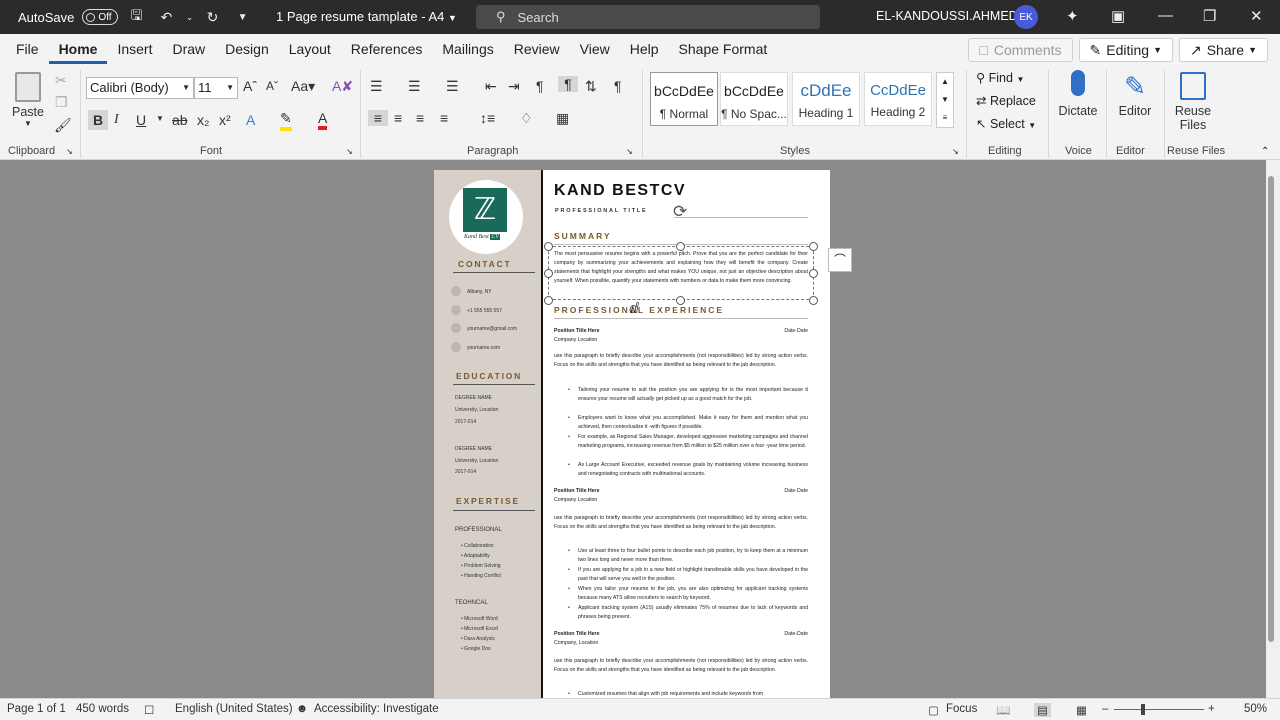 The width and height of the screenshot is (1280, 720). What do you see at coordinates (149, 710) in the screenshot?
I see `proofing-icon: ☐` at bounding box center [149, 710].